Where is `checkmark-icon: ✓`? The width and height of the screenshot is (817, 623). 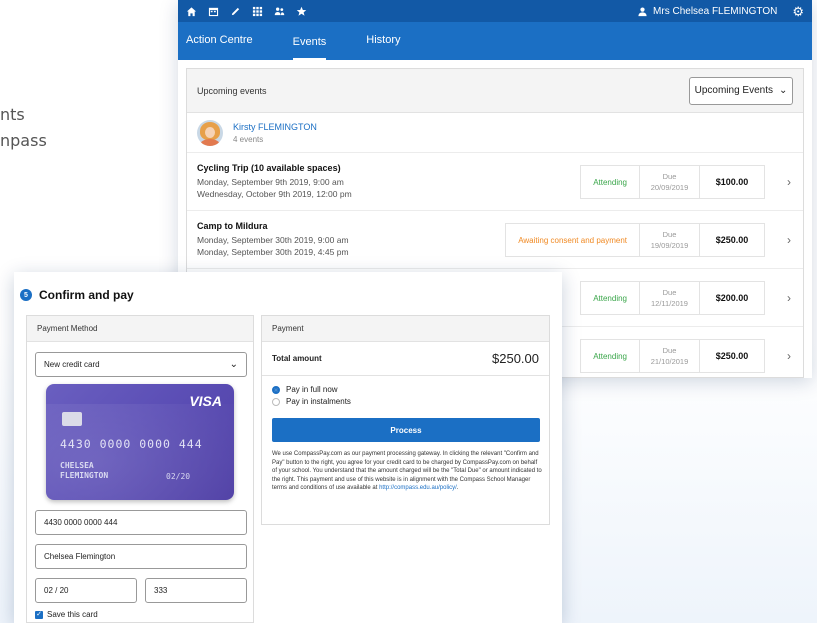 checkmark-icon: ✓ is located at coordinates (39, 614).